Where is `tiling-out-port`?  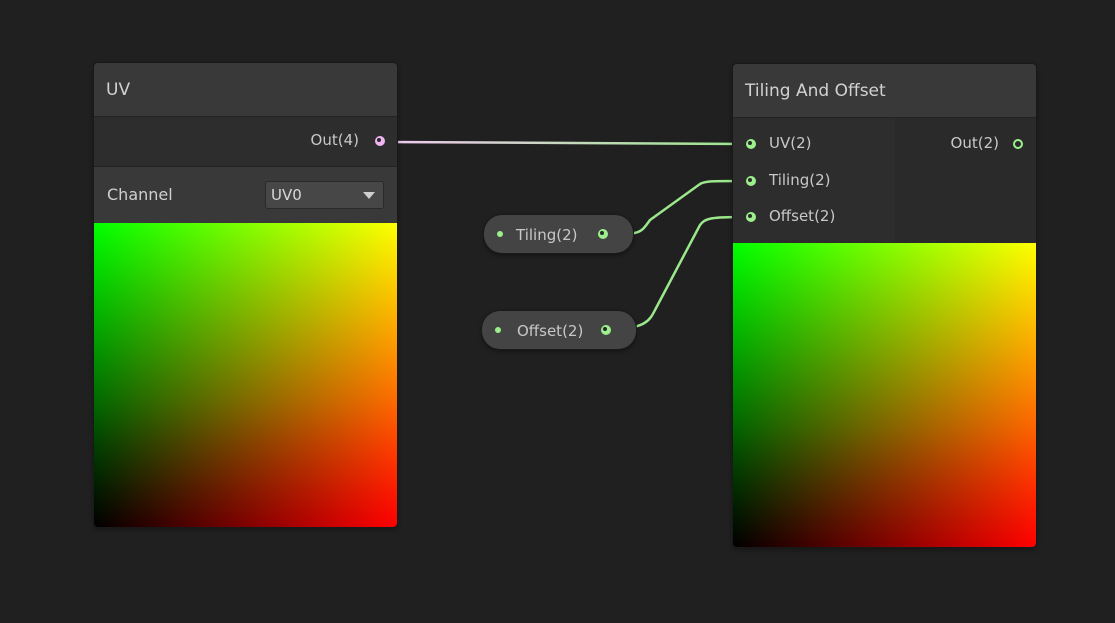
tiling-out-port is located at coordinates (1018, 144).